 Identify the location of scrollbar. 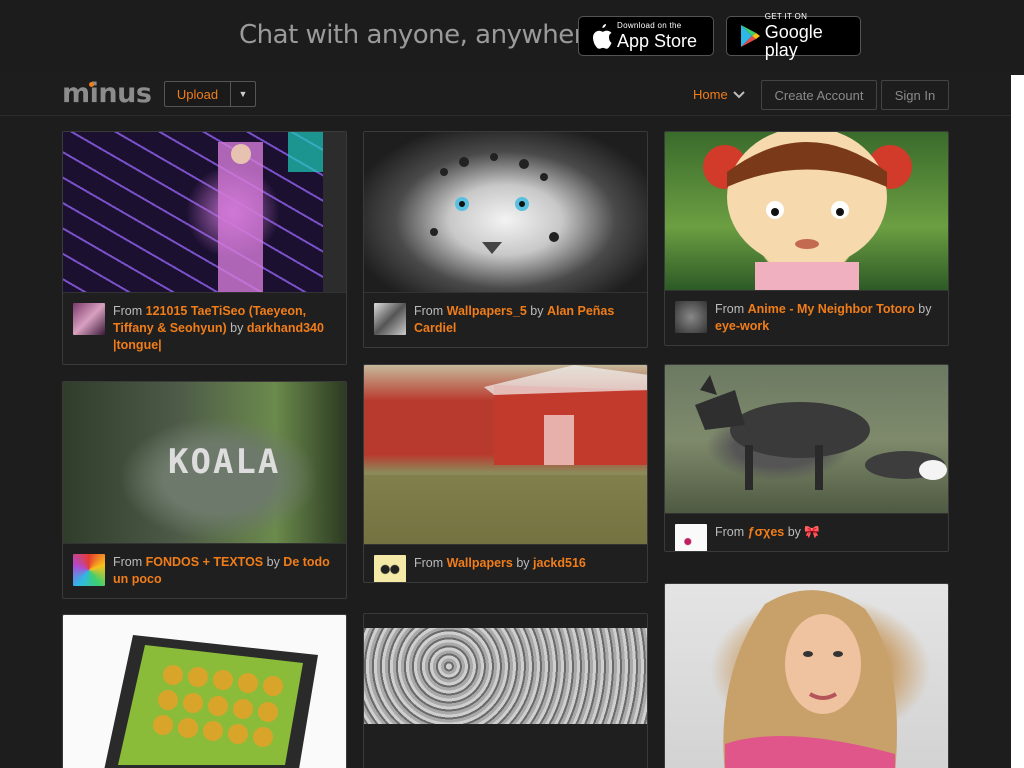
(1017, 421).